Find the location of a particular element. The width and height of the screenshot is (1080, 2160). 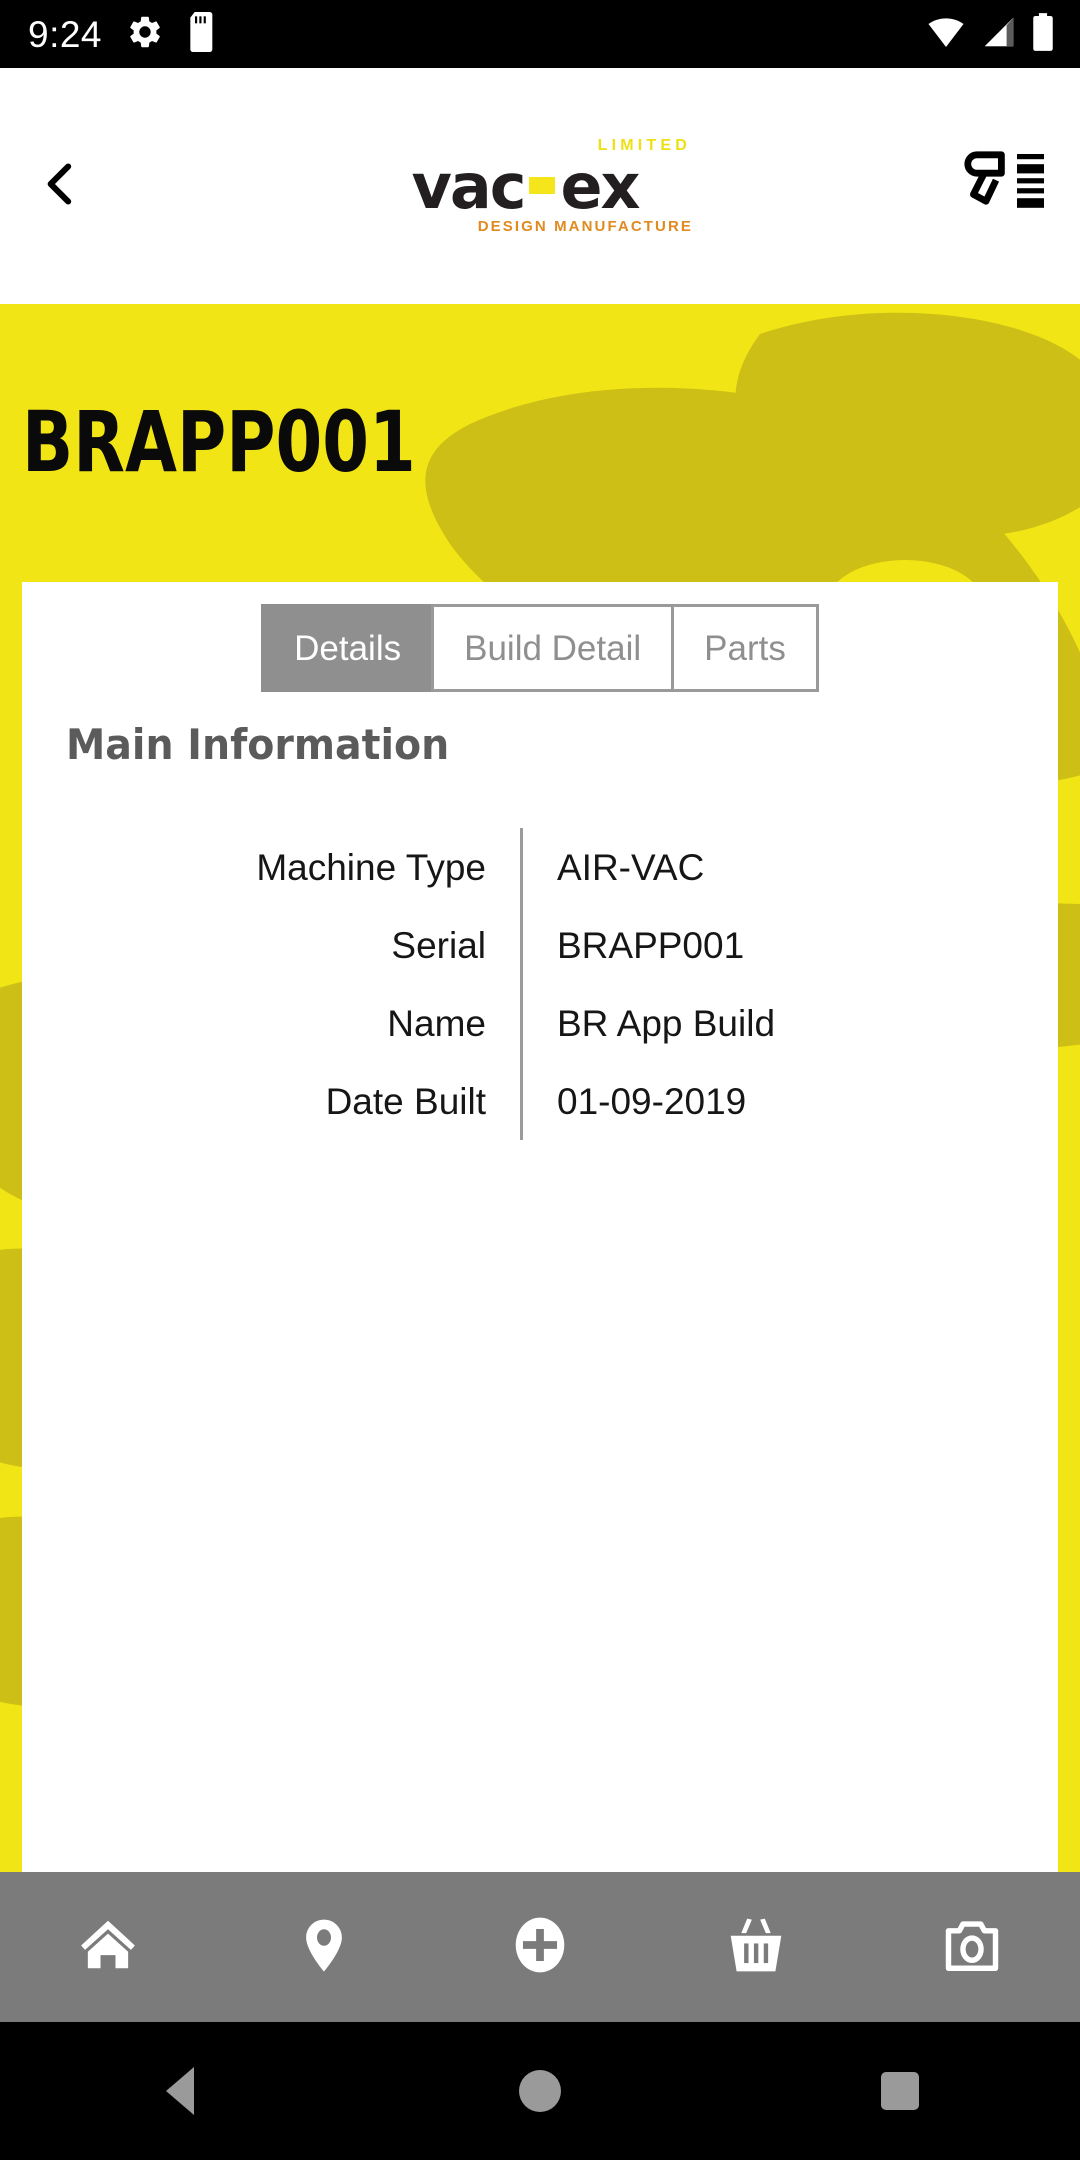

system-back-button is located at coordinates (180, 2091).